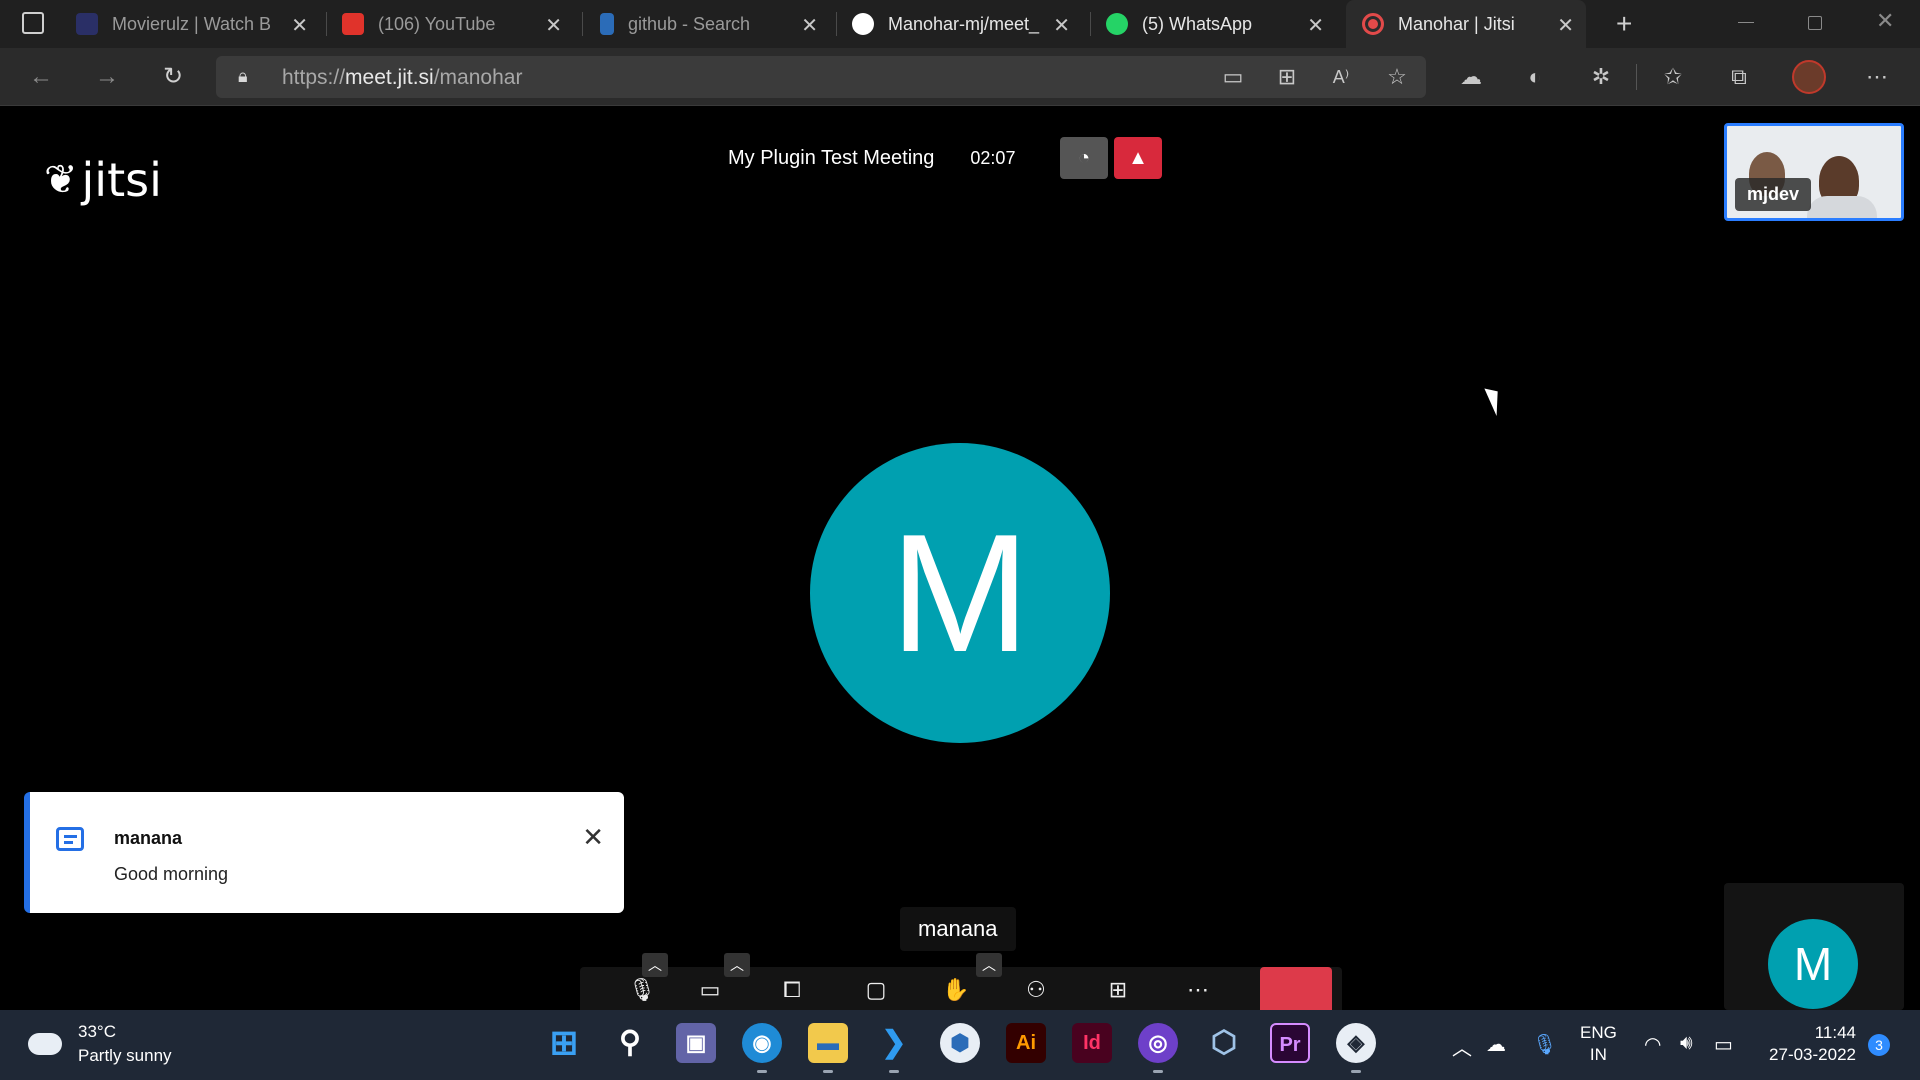 The height and width of the screenshot is (1080, 1920). Describe the element at coordinates (1036, 993) in the screenshot. I see `participants-button: ⚇` at that location.